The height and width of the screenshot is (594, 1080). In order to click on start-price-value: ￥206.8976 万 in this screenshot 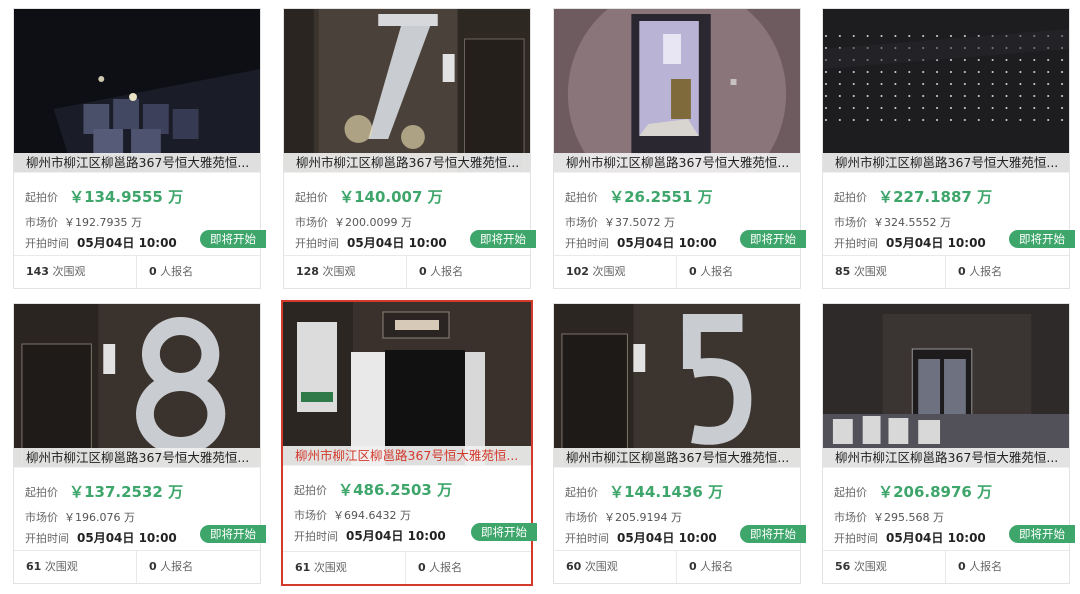, I will do `click(935, 492)`.